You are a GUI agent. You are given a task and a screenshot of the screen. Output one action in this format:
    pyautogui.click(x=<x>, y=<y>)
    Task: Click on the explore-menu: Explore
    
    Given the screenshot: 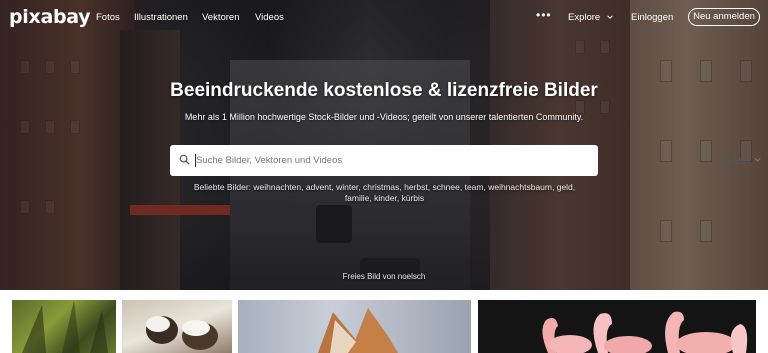 What is the action you would take?
    pyautogui.click(x=591, y=17)
    